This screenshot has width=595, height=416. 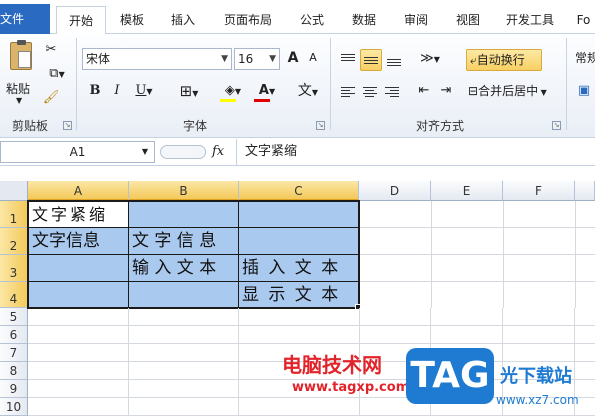 What do you see at coordinates (14, 353) in the screenshot?
I see `row-header-7: 7` at bounding box center [14, 353].